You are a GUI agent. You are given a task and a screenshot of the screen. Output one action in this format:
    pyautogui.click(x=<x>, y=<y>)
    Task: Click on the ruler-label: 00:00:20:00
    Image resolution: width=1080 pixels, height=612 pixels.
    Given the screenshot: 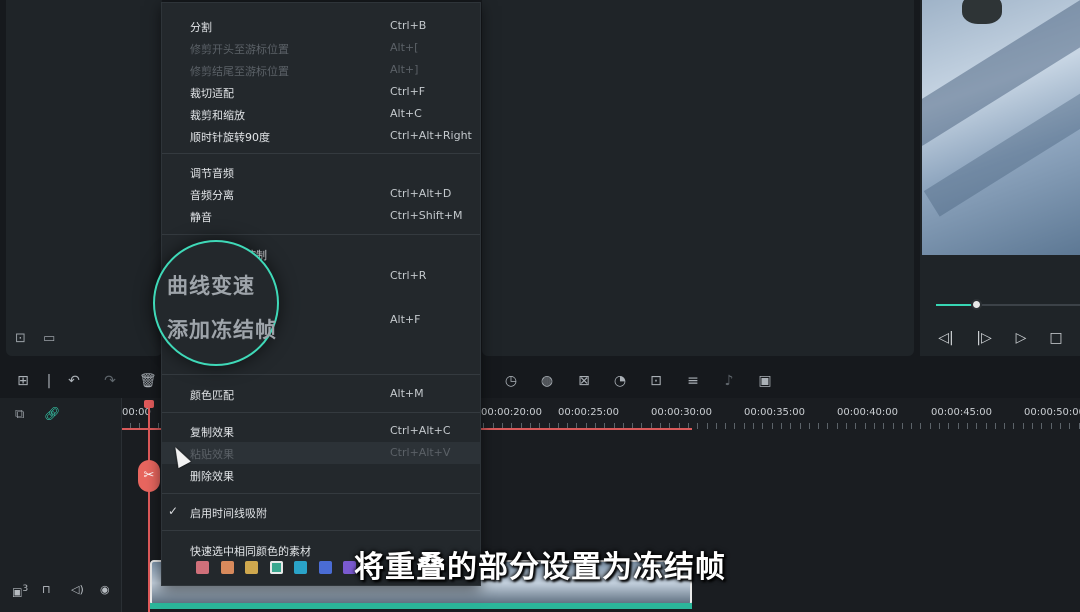 What is the action you would take?
    pyautogui.click(x=511, y=412)
    